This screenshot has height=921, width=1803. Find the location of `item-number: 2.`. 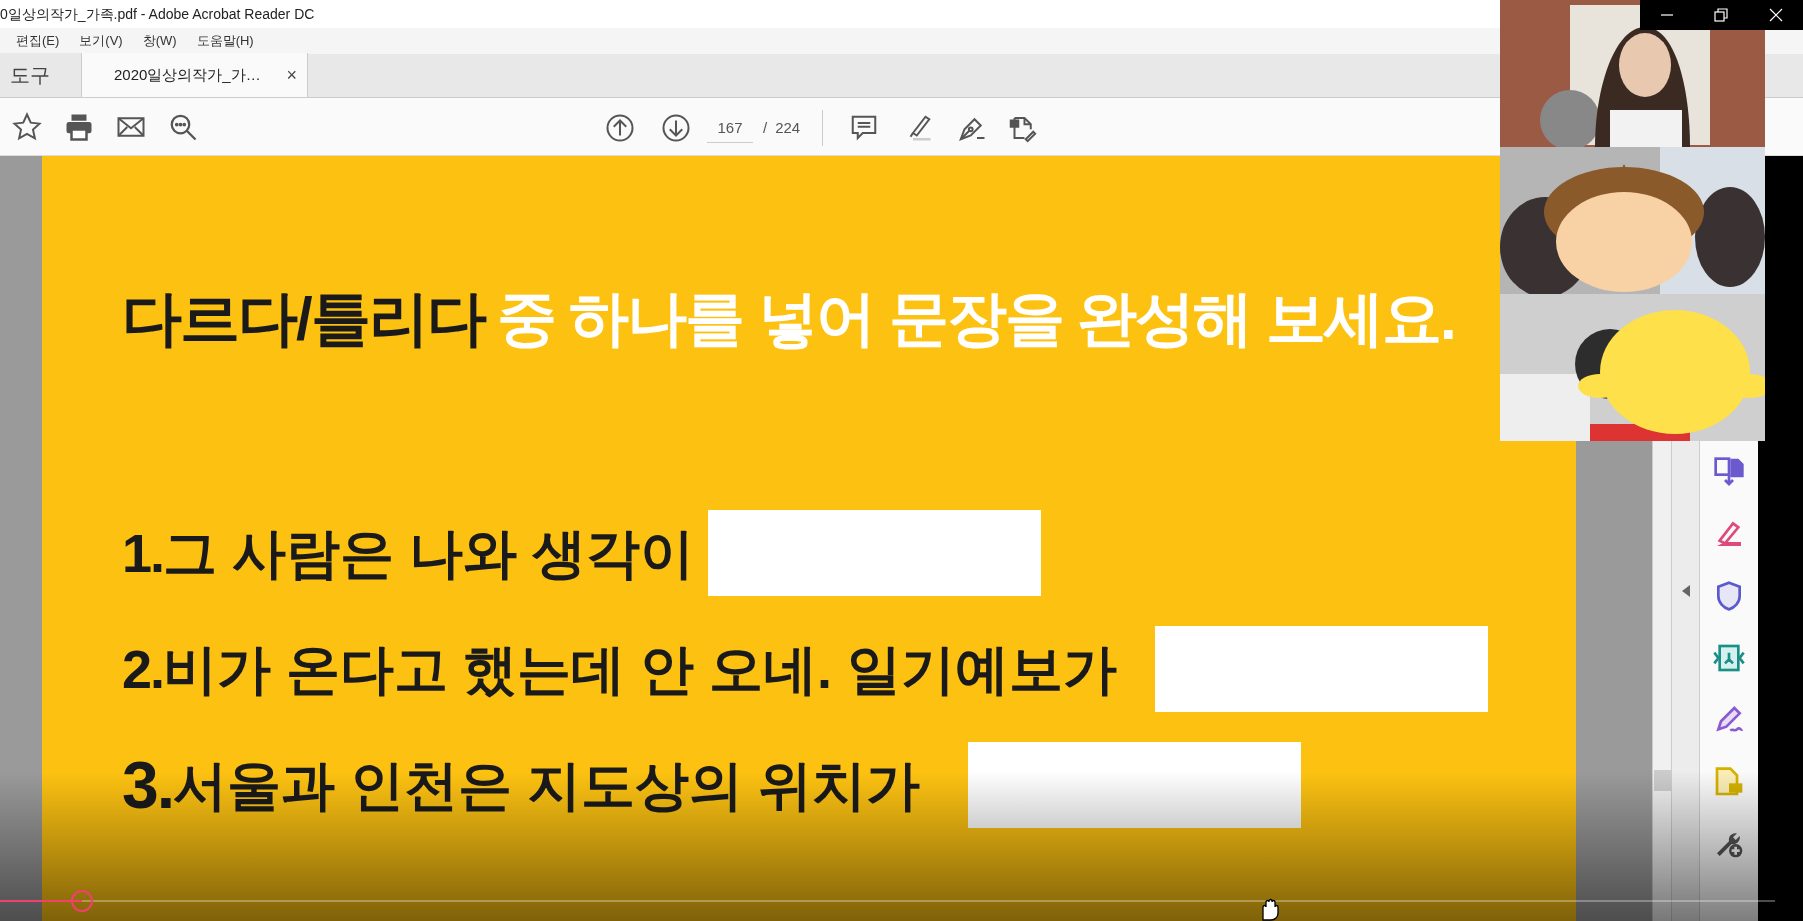

item-number: 2. is located at coordinates (143, 669).